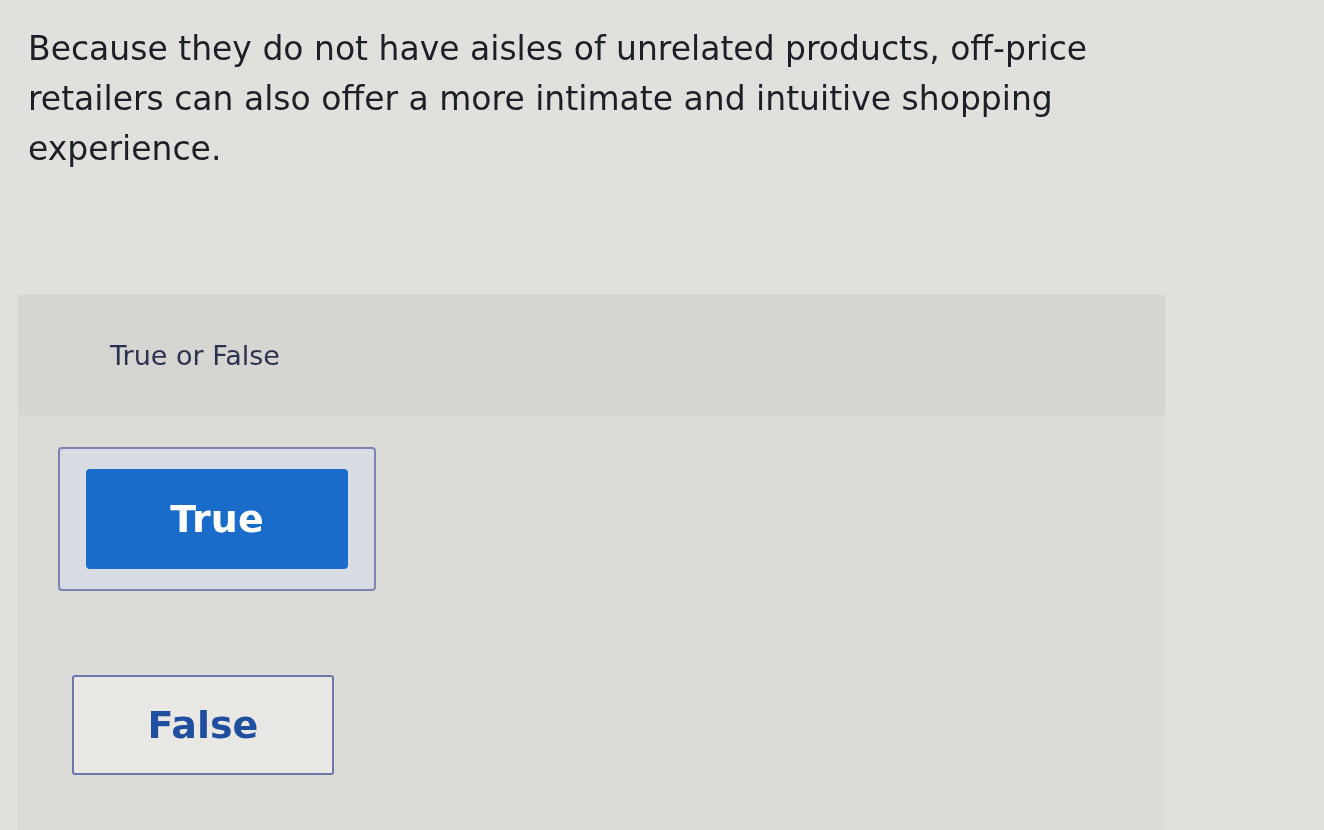 This screenshot has height=830, width=1324. I want to click on prompt-label: True or False, so click(195, 355).